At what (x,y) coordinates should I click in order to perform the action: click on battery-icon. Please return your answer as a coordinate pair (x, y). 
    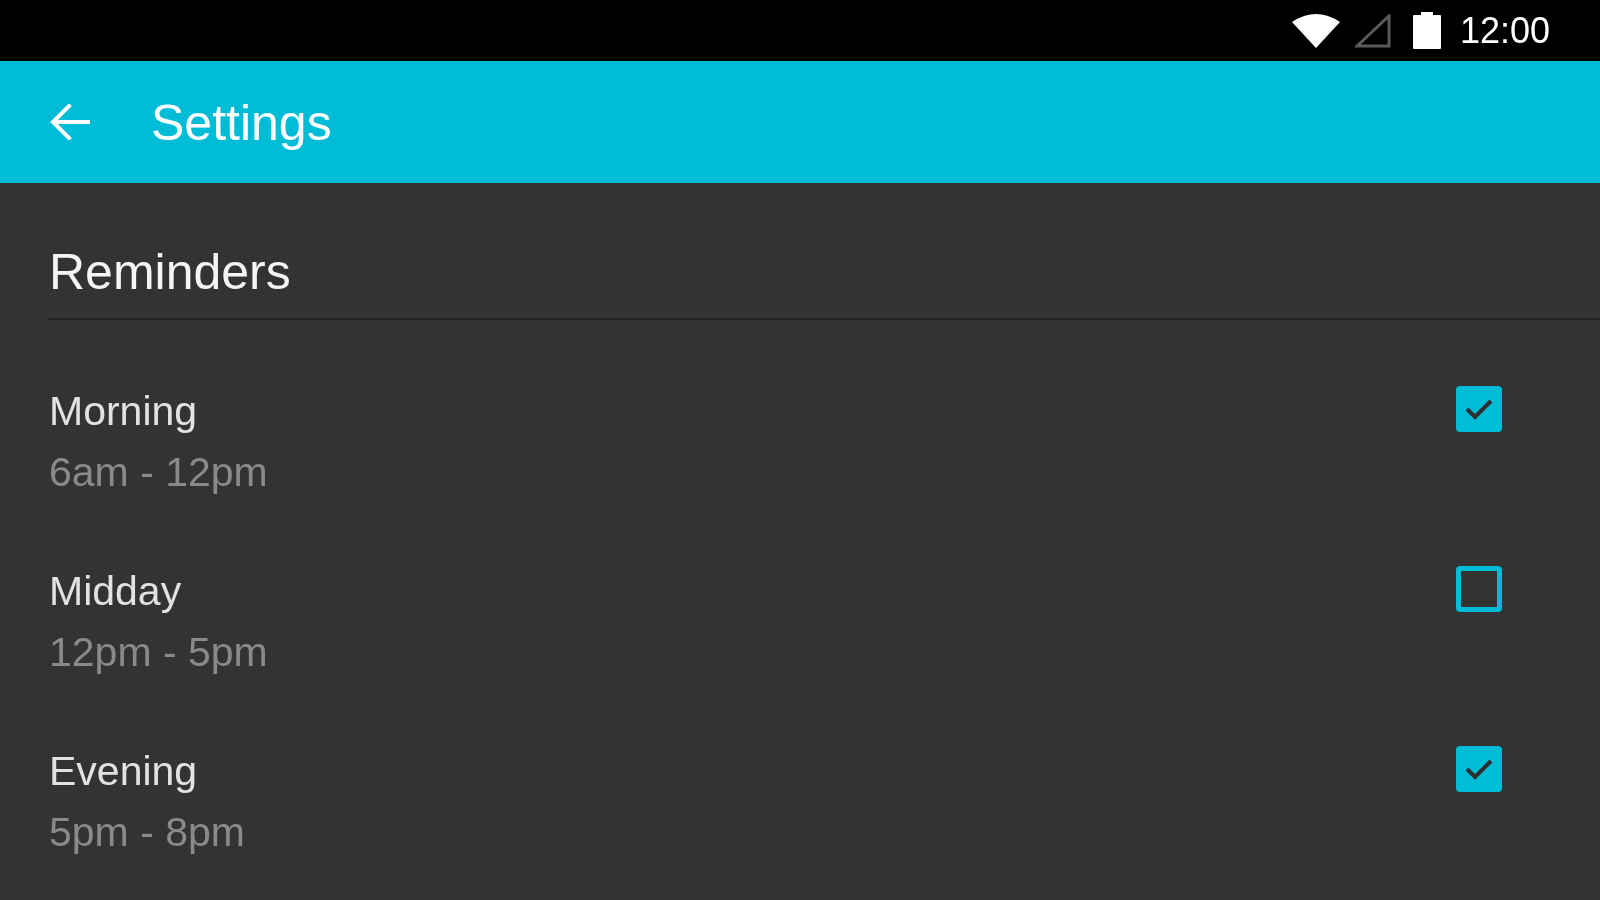
    Looking at the image, I should click on (1426, 30).